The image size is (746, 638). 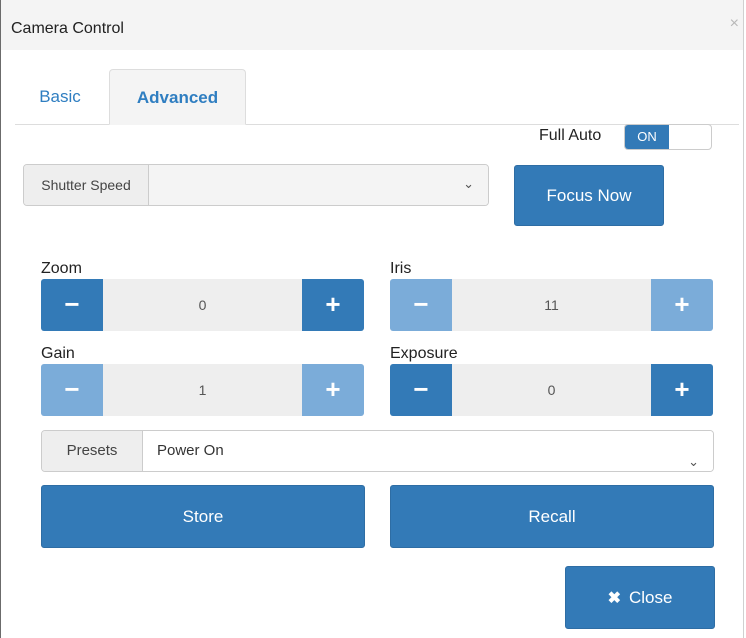 What do you see at coordinates (190, 450) in the screenshot?
I see `presets-value: Power On` at bounding box center [190, 450].